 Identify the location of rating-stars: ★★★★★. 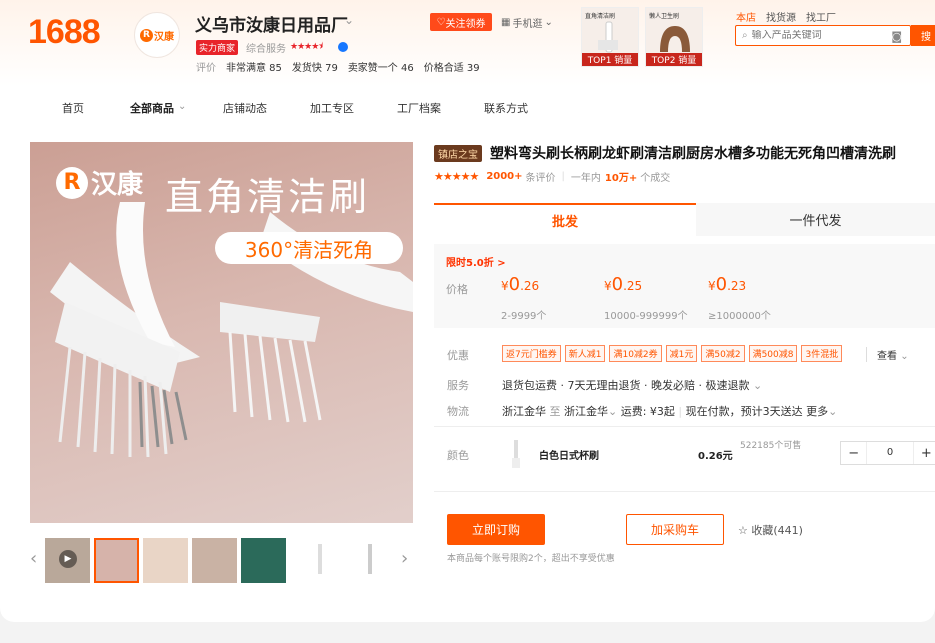
(456, 176).